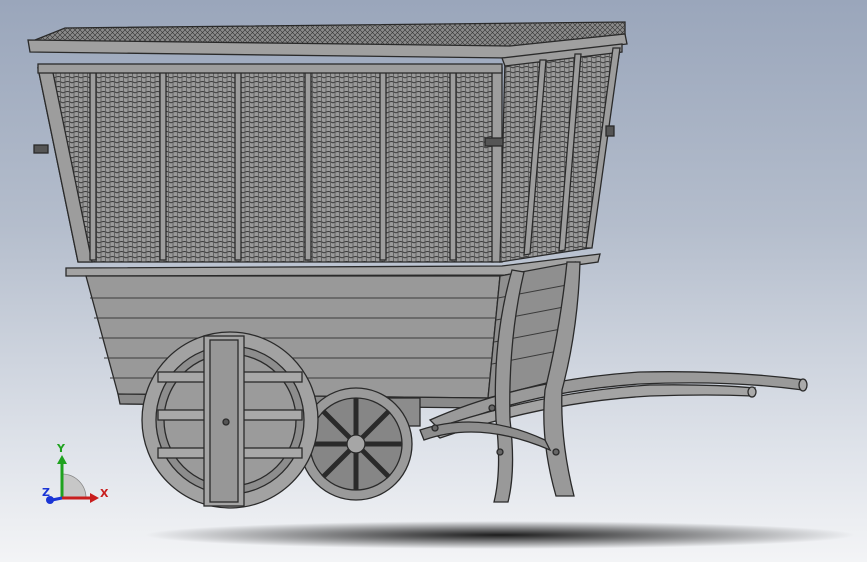 This screenshot has height=562, width=867. I want to click on z-axis-label: Z, so click(46, 492).